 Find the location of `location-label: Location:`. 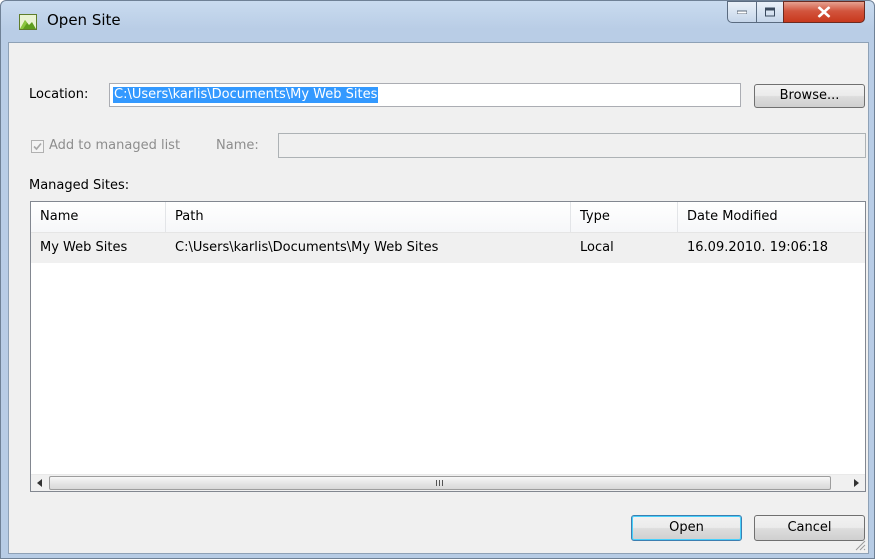

location-label: Location: is located at coordinates (59, 94).